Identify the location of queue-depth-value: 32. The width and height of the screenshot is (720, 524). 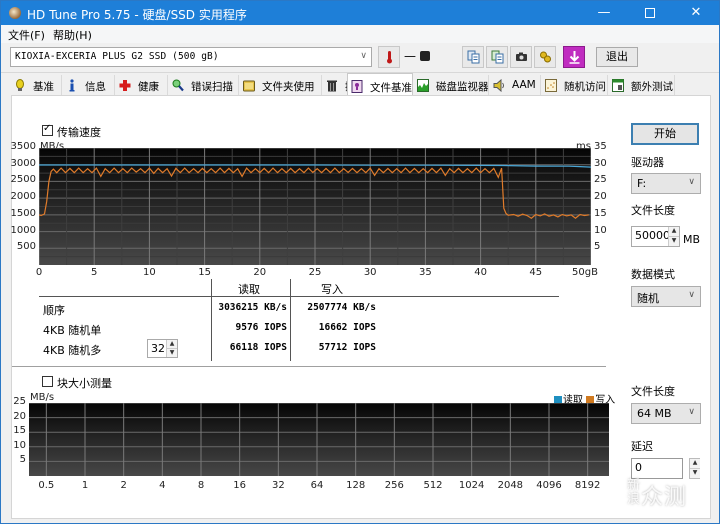
(158, 348).